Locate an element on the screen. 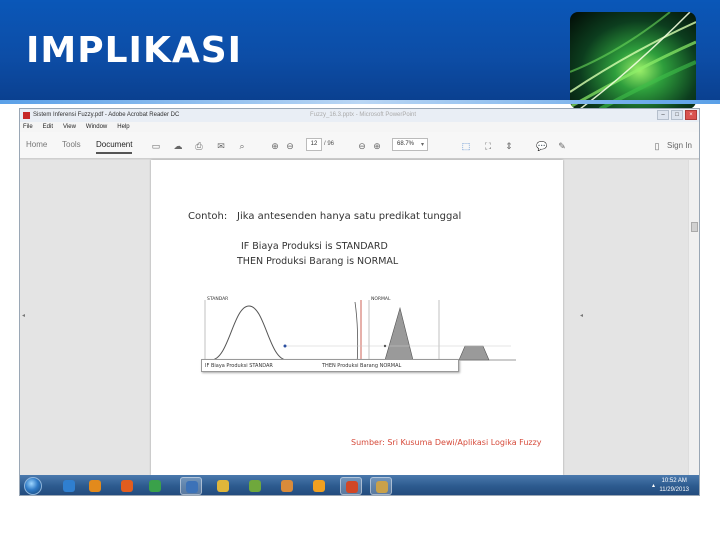 The width and height of the screenshot is (720, 540). taskbar-powerpoint-button is located at coordinates (351, 486).